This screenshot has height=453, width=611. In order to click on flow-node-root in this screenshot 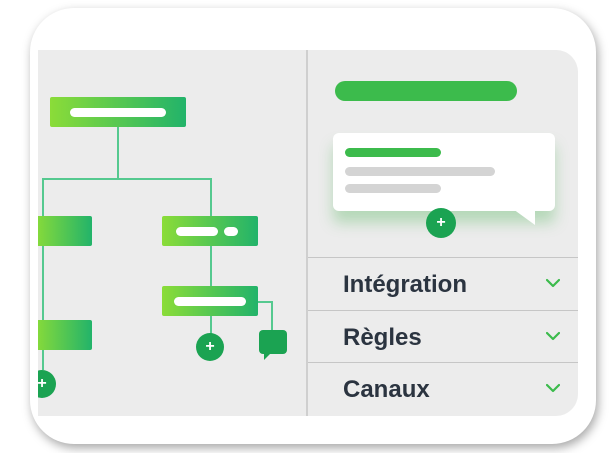, I will do `click(118, 112)`.